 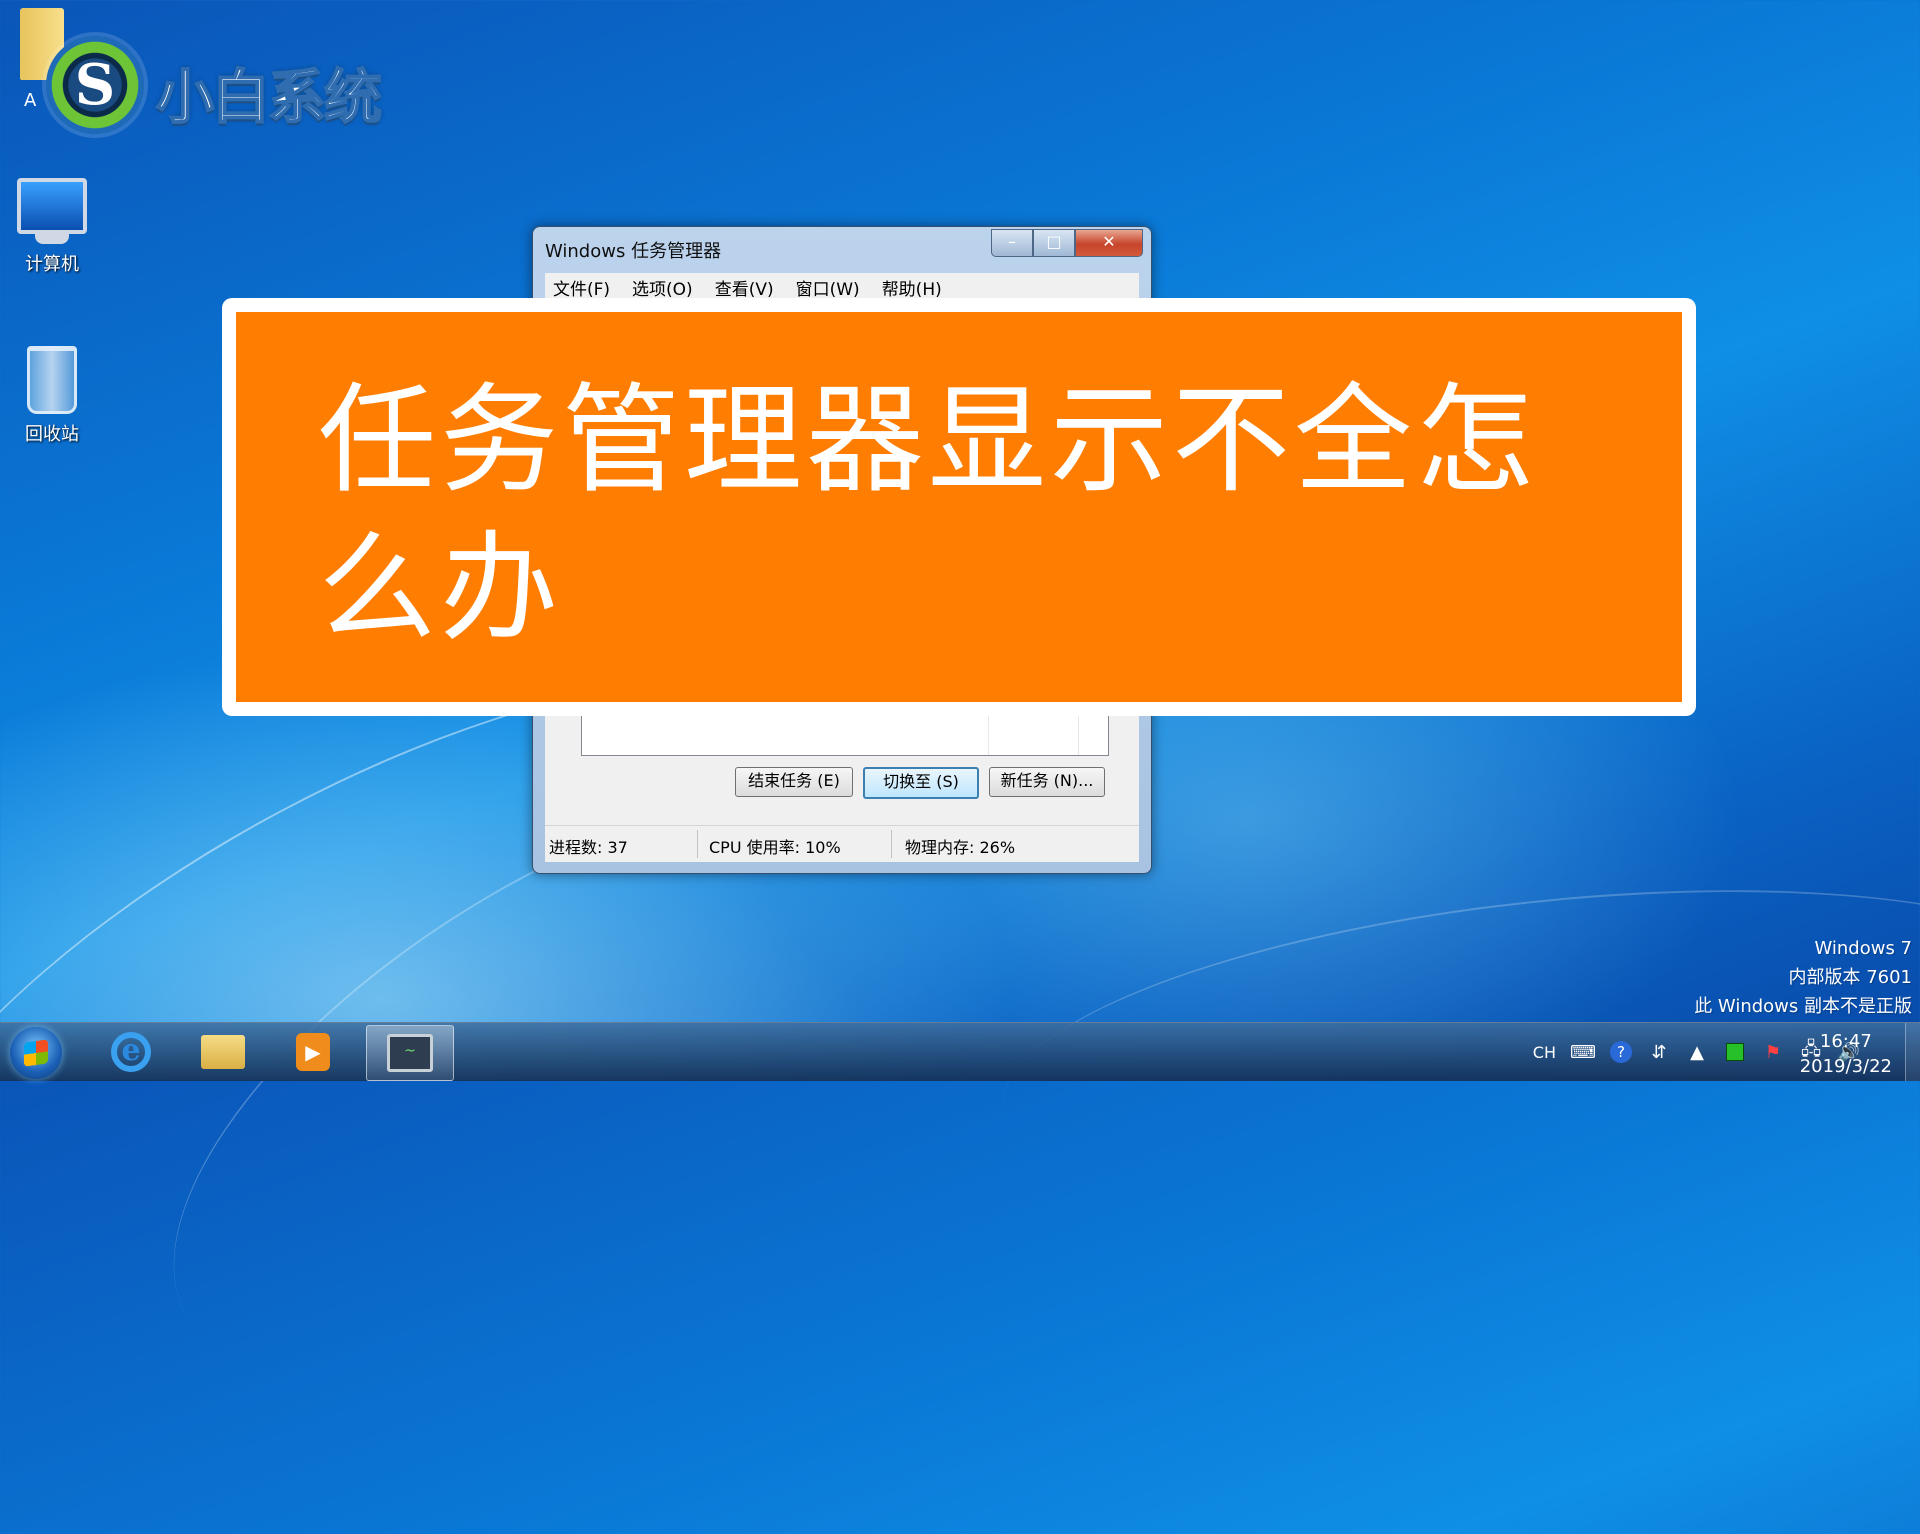 I want to click on status-processes: 进程数: 37, so click(x=588, y=847).